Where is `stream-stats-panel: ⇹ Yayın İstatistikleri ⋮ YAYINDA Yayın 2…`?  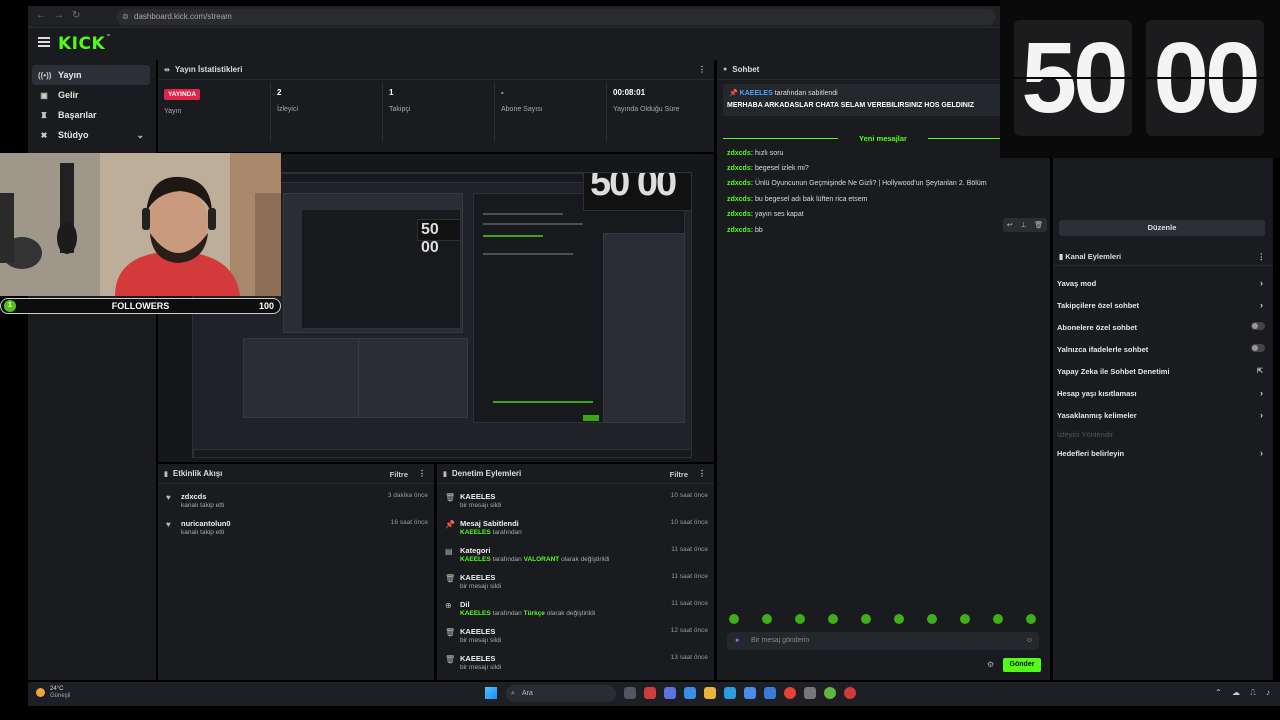
stream-stats-panel: ⇹ Yayın İstatistikleri ⋮ YAYINDA Yayın 2… is located at coordinates (436, 106).